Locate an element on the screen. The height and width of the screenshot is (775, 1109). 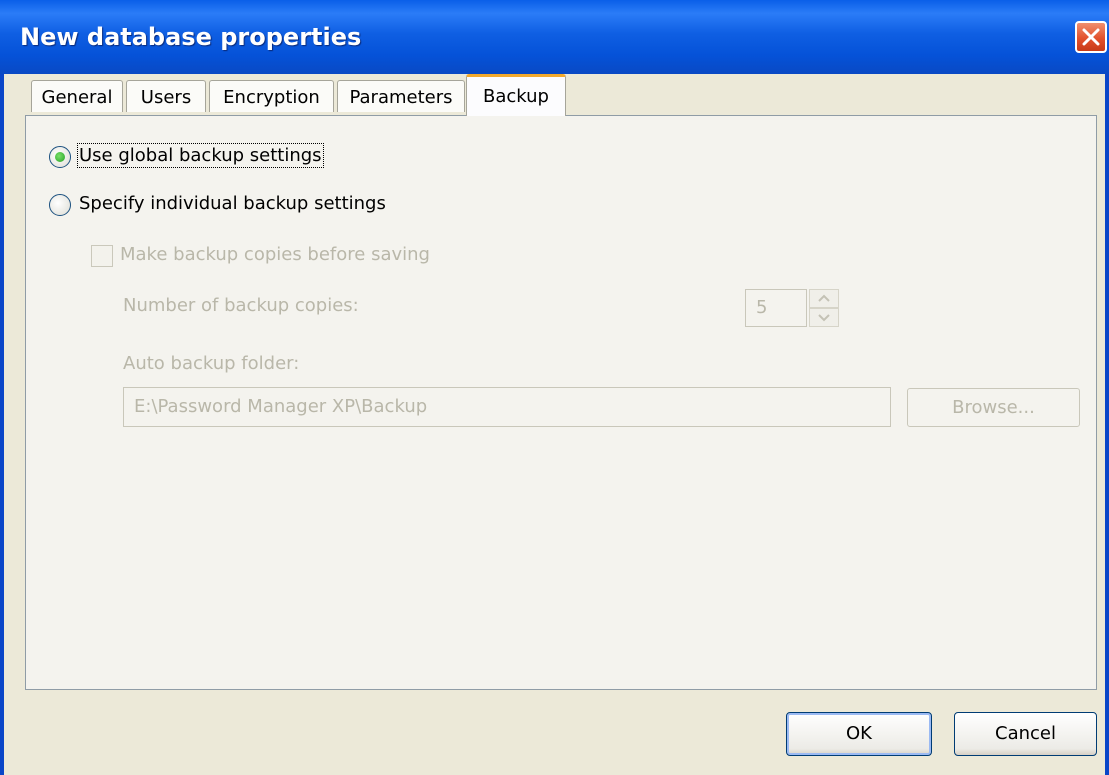
number-of-copies-spinner is located at coordinates (824, 308).